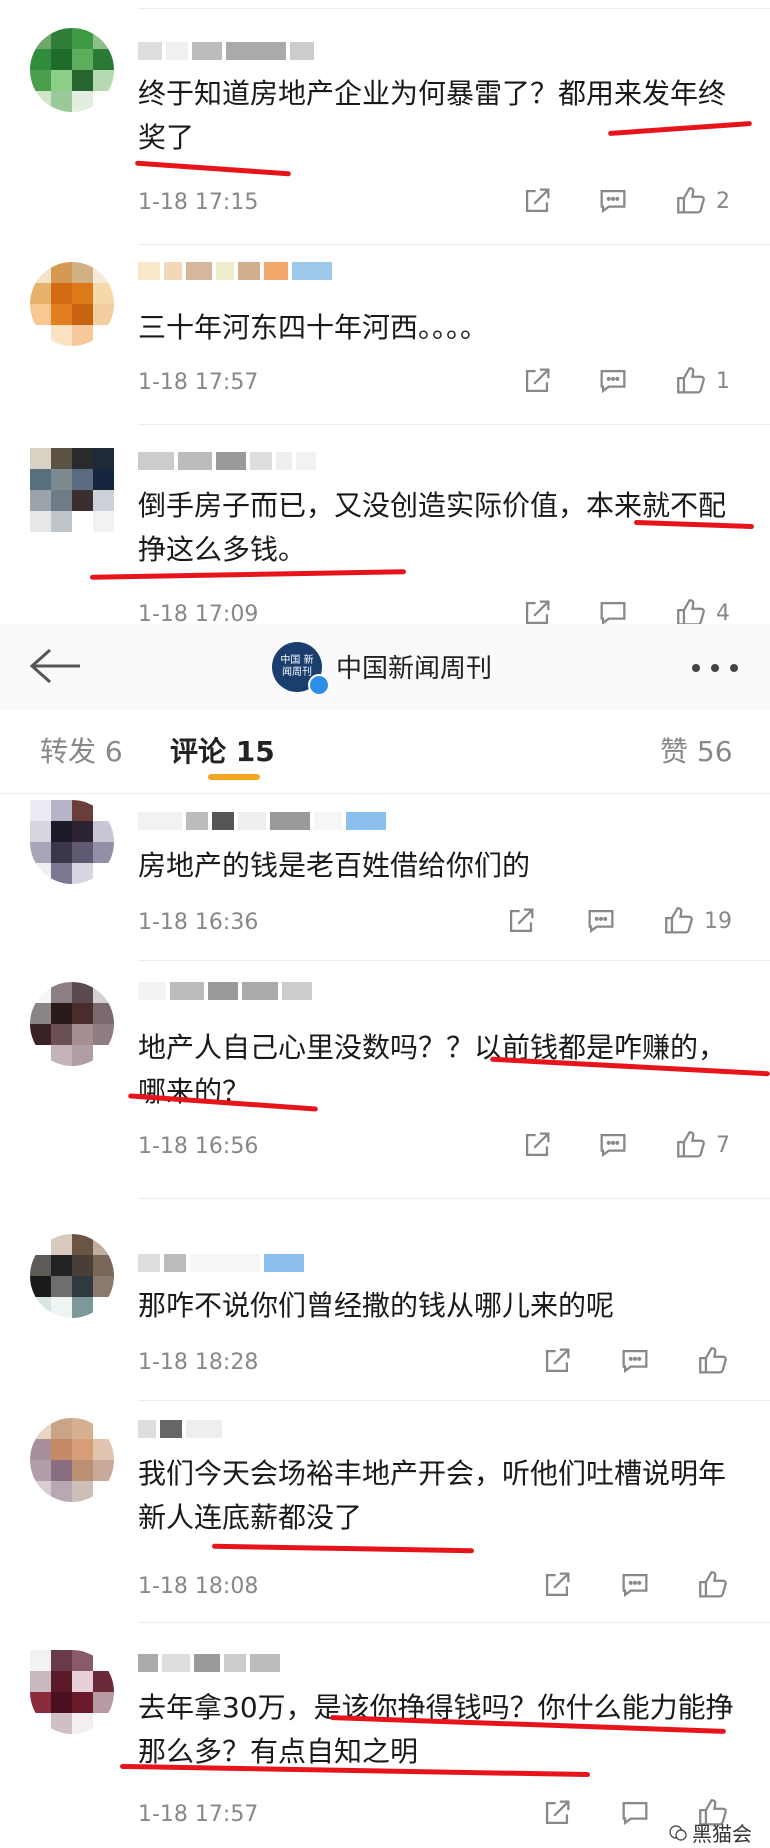 Image resolution: width=770 pixels, height=1848 pixels. Describe the element at coordinates (723, 201) in the screenshot. I see `like-count: 2` at that location.